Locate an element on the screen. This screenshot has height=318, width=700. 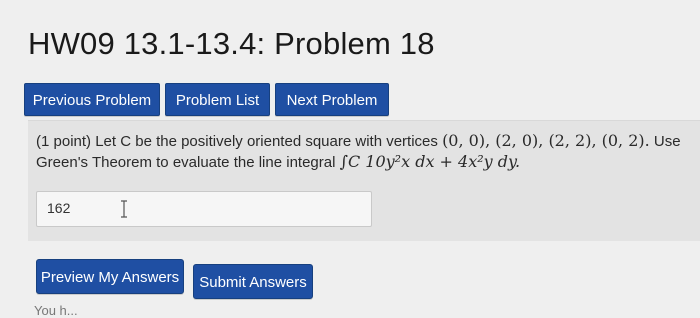
preview-answers-button: Preview My Answers is located at coordinates (110, 276).